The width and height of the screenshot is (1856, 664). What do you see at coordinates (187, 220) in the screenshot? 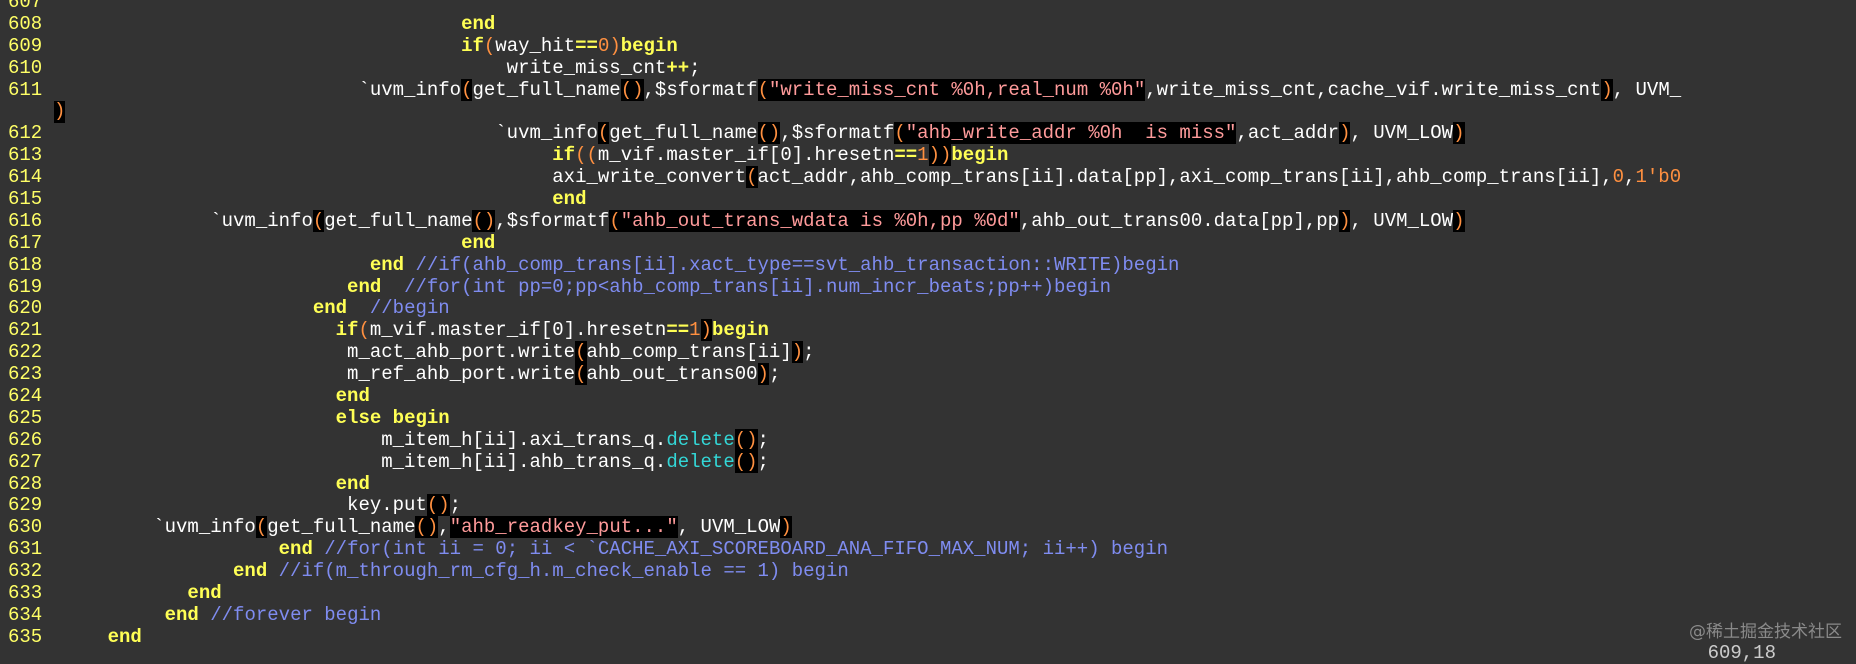
I see `code-token: `uvm_info` at bounding box center [187, 220].